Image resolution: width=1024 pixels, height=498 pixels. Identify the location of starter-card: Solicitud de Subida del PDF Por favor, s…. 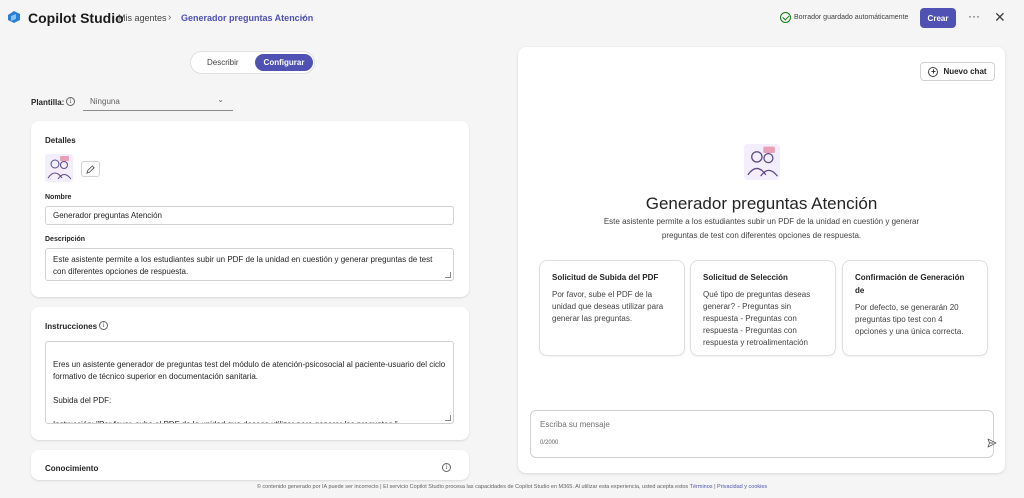
(612, 308).